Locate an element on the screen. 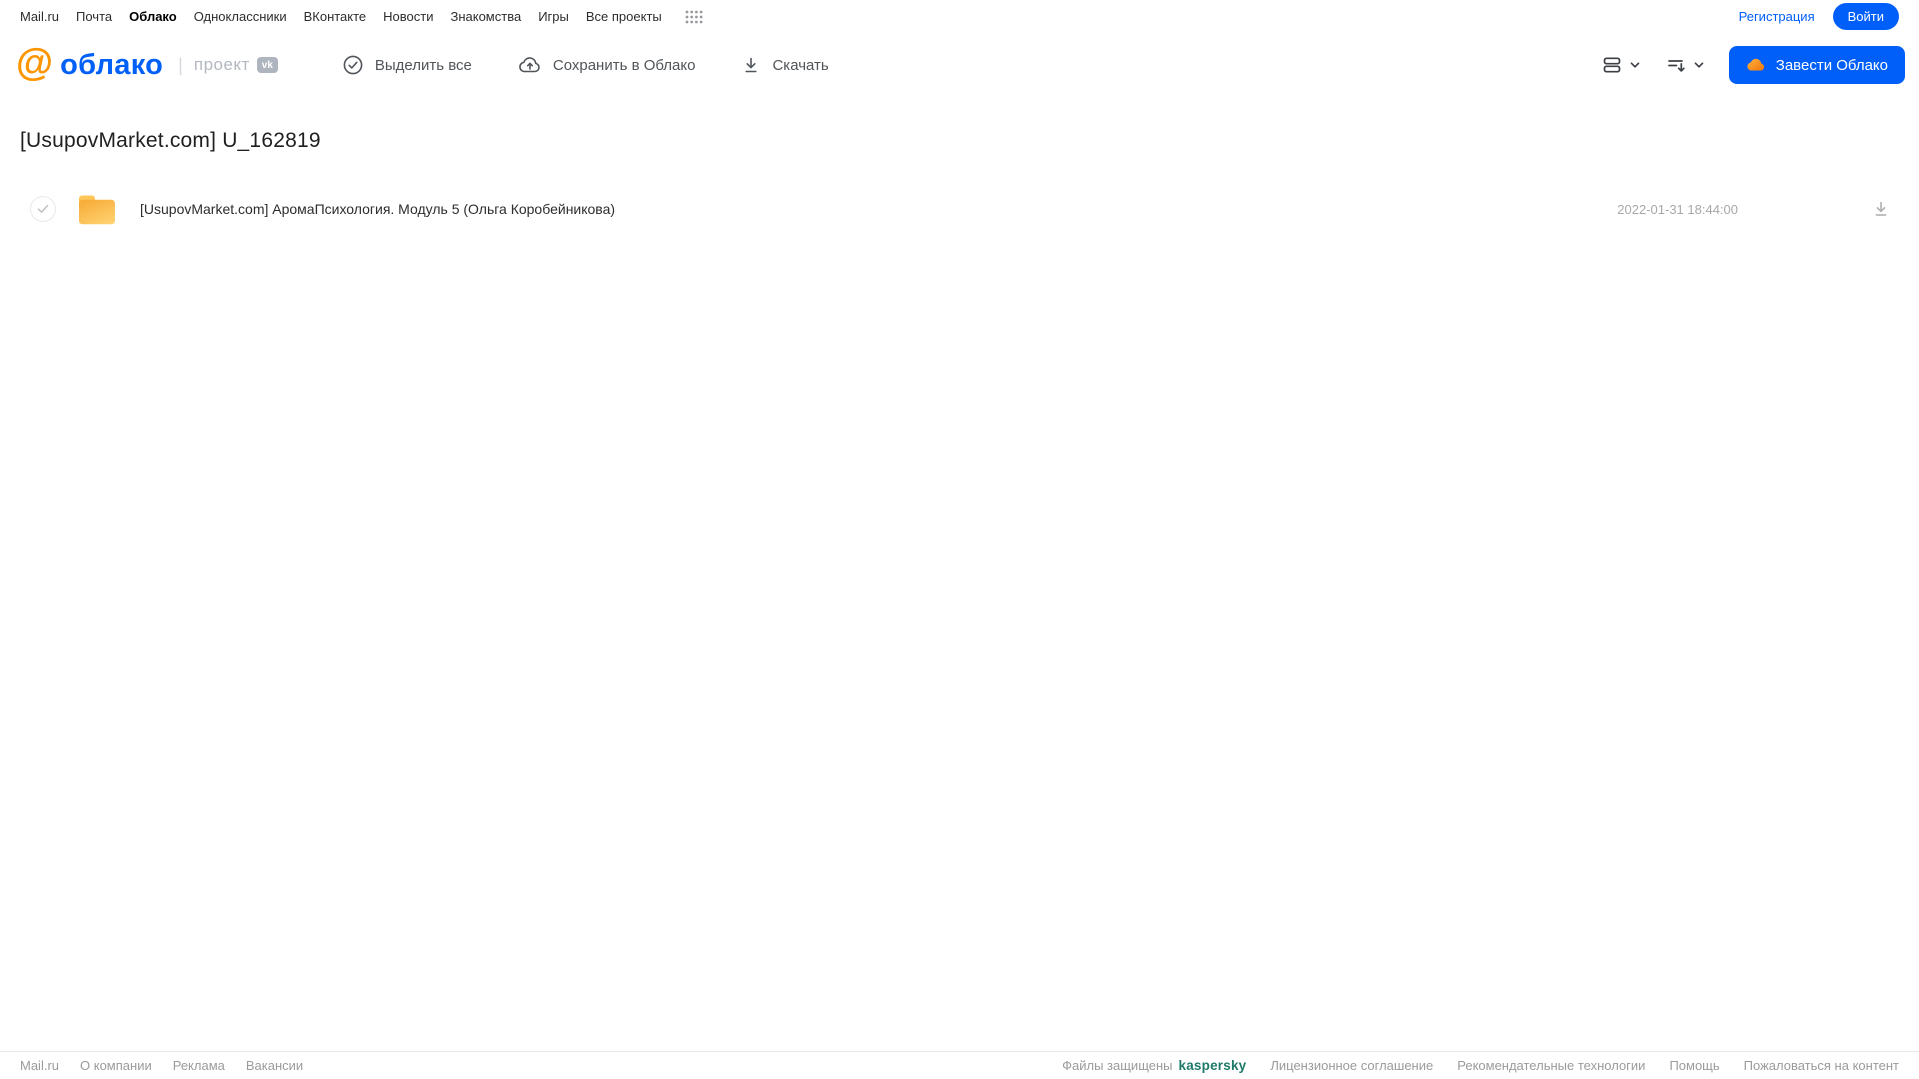 This screenshot has height=1079, width=1919. download-button: Скачать is located at coordinates (785, 65).